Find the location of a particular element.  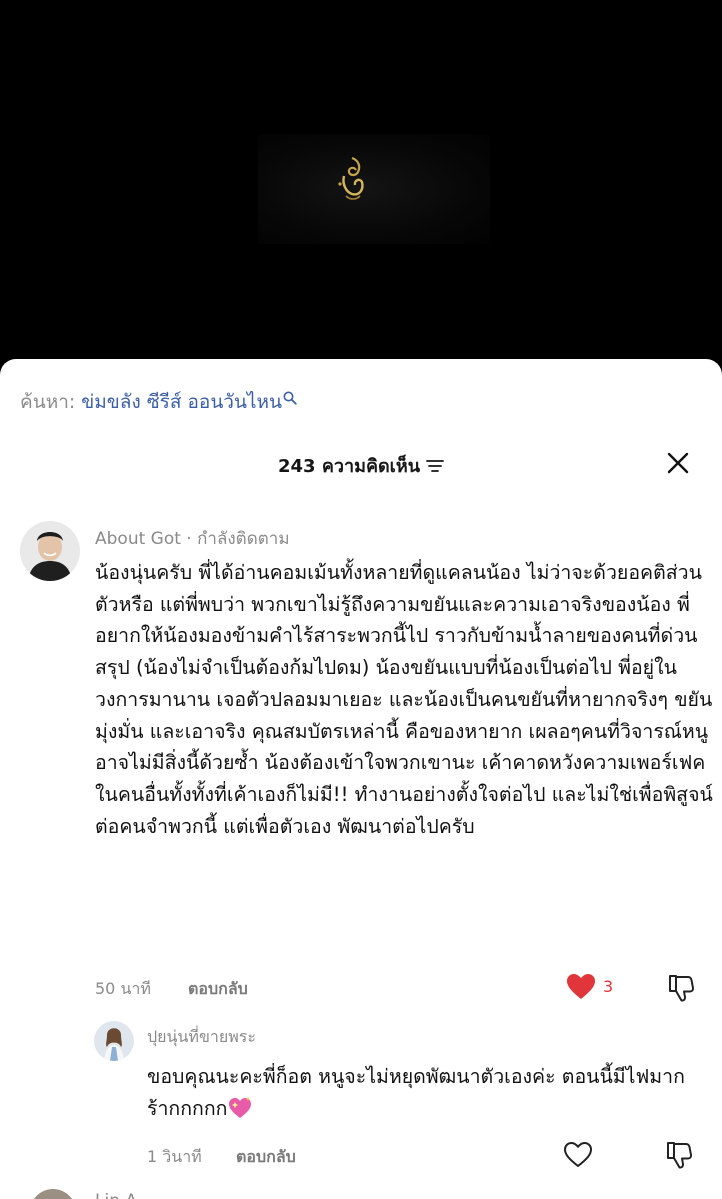

comment-count: 243 ความคิดเห็น is located at coordinates (361, 465).